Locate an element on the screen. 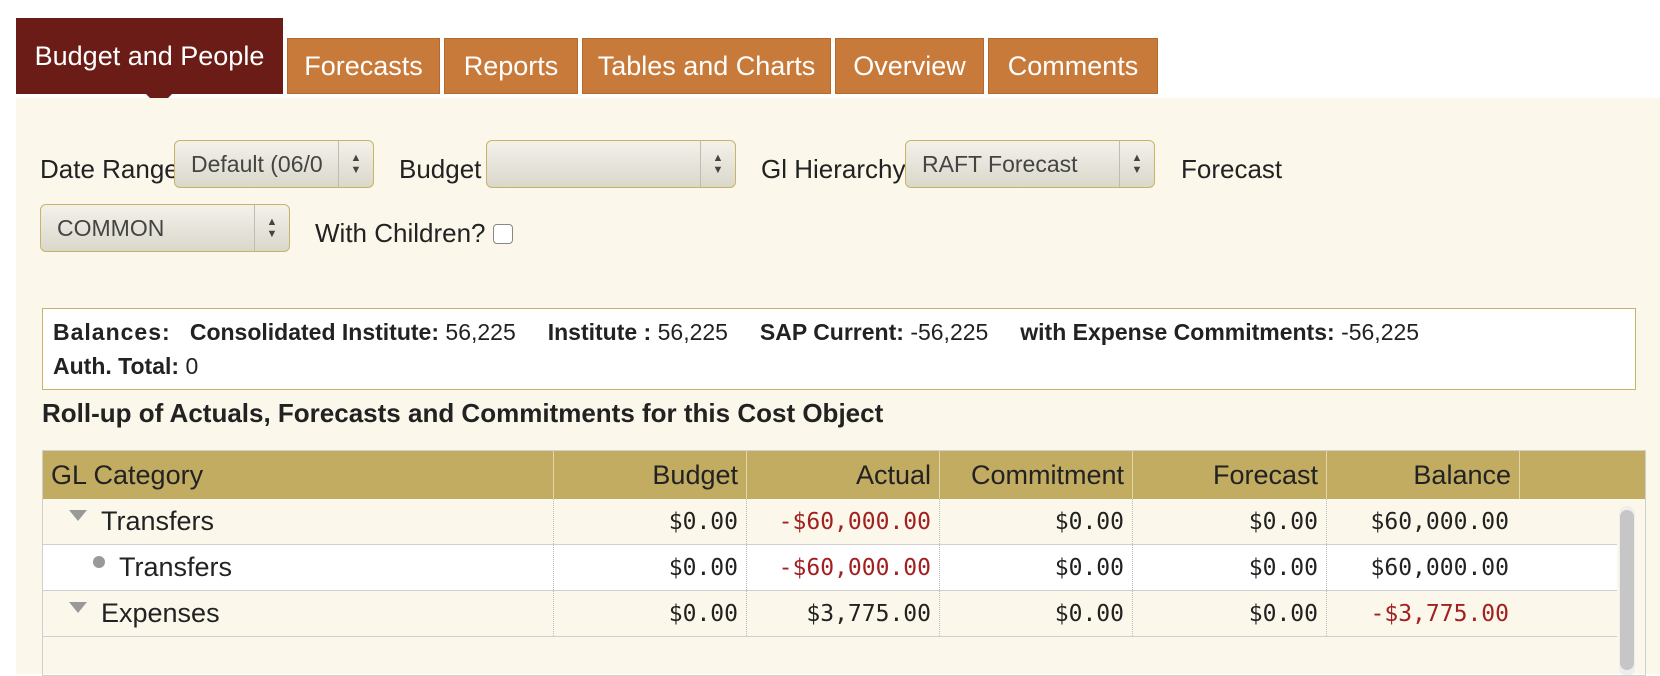 This screenshot has height=676, width=1660. date-range-label: Date Range is located at coordinates (109, 169).